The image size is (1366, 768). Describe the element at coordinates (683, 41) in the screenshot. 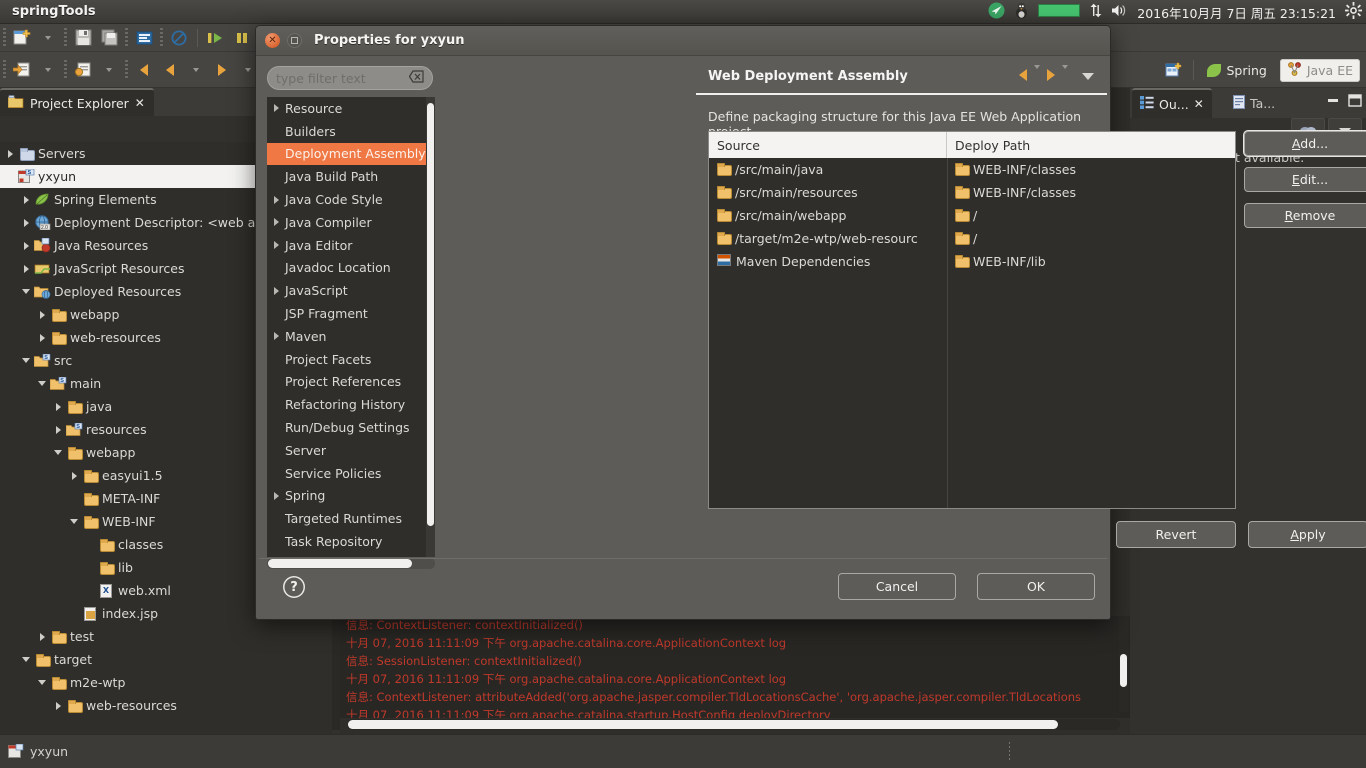

I see `dialog-titlebar: ✕ Properties for yxyun` at that location.